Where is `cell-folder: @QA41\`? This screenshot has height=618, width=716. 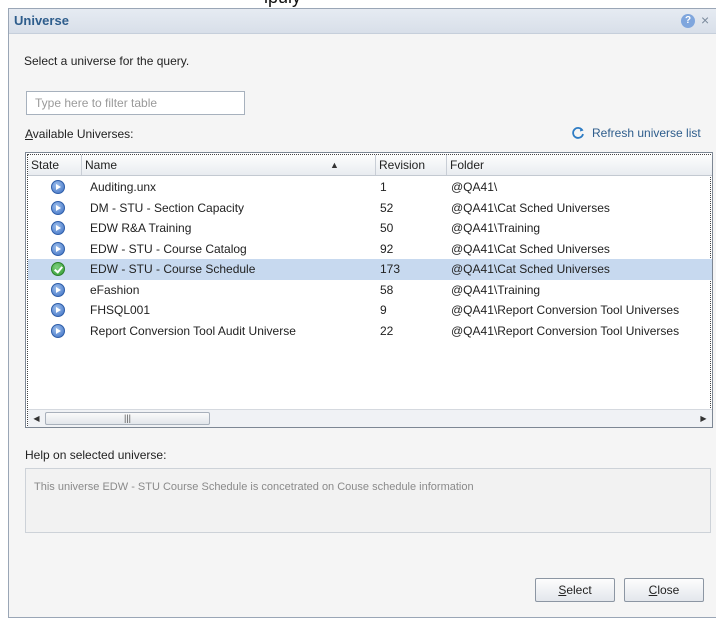
cell-folder: @QA41\ is located at coordinates (474, 187).